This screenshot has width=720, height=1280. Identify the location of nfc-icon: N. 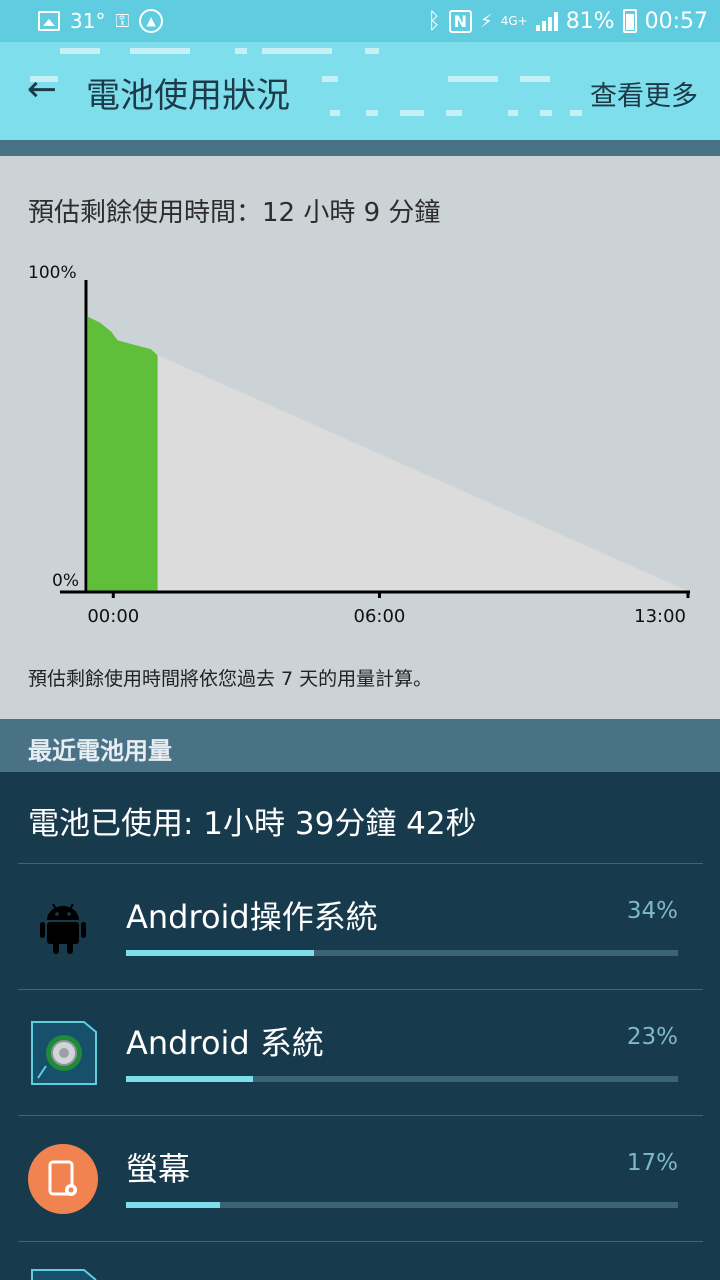
(460, 21).